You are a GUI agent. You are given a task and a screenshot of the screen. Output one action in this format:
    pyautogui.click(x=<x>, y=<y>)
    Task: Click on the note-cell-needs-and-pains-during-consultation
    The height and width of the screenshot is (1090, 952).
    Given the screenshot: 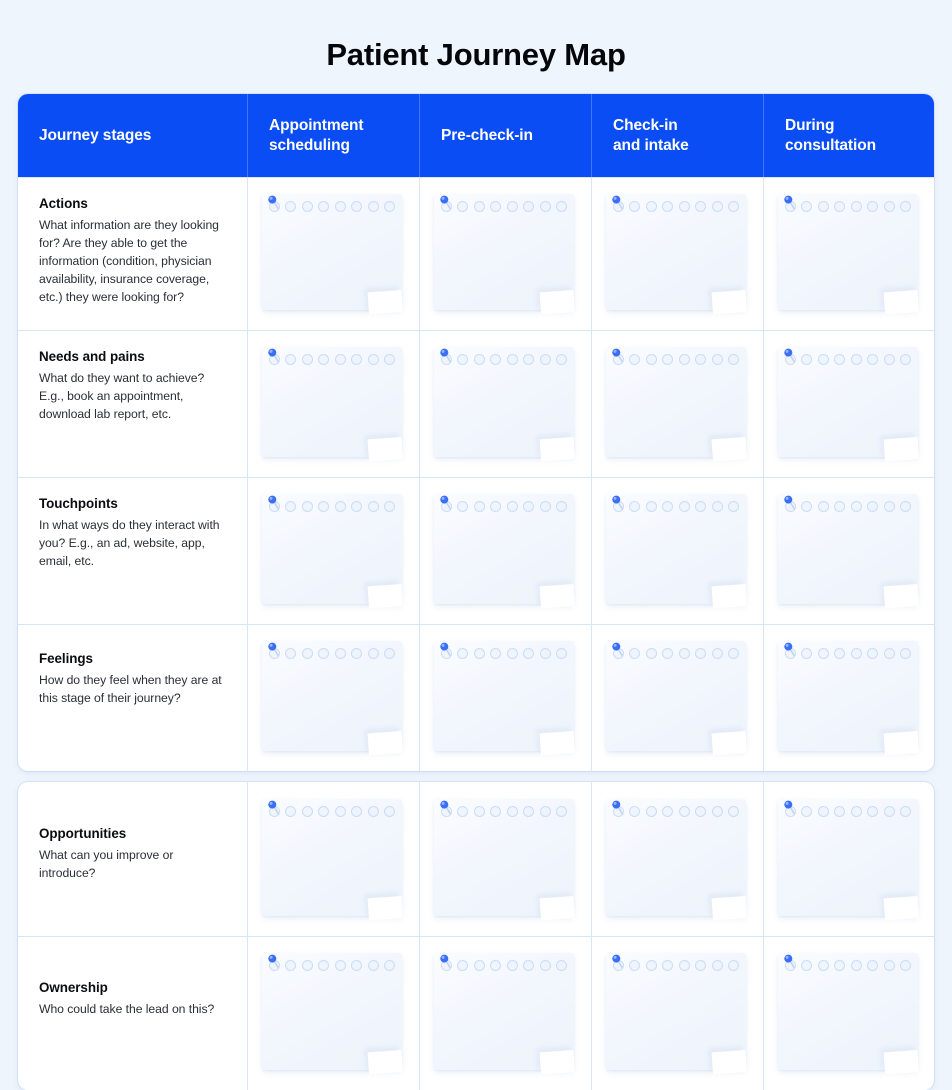 What is the action you would take?
    pyautogui.click(x=849, y=403)
    